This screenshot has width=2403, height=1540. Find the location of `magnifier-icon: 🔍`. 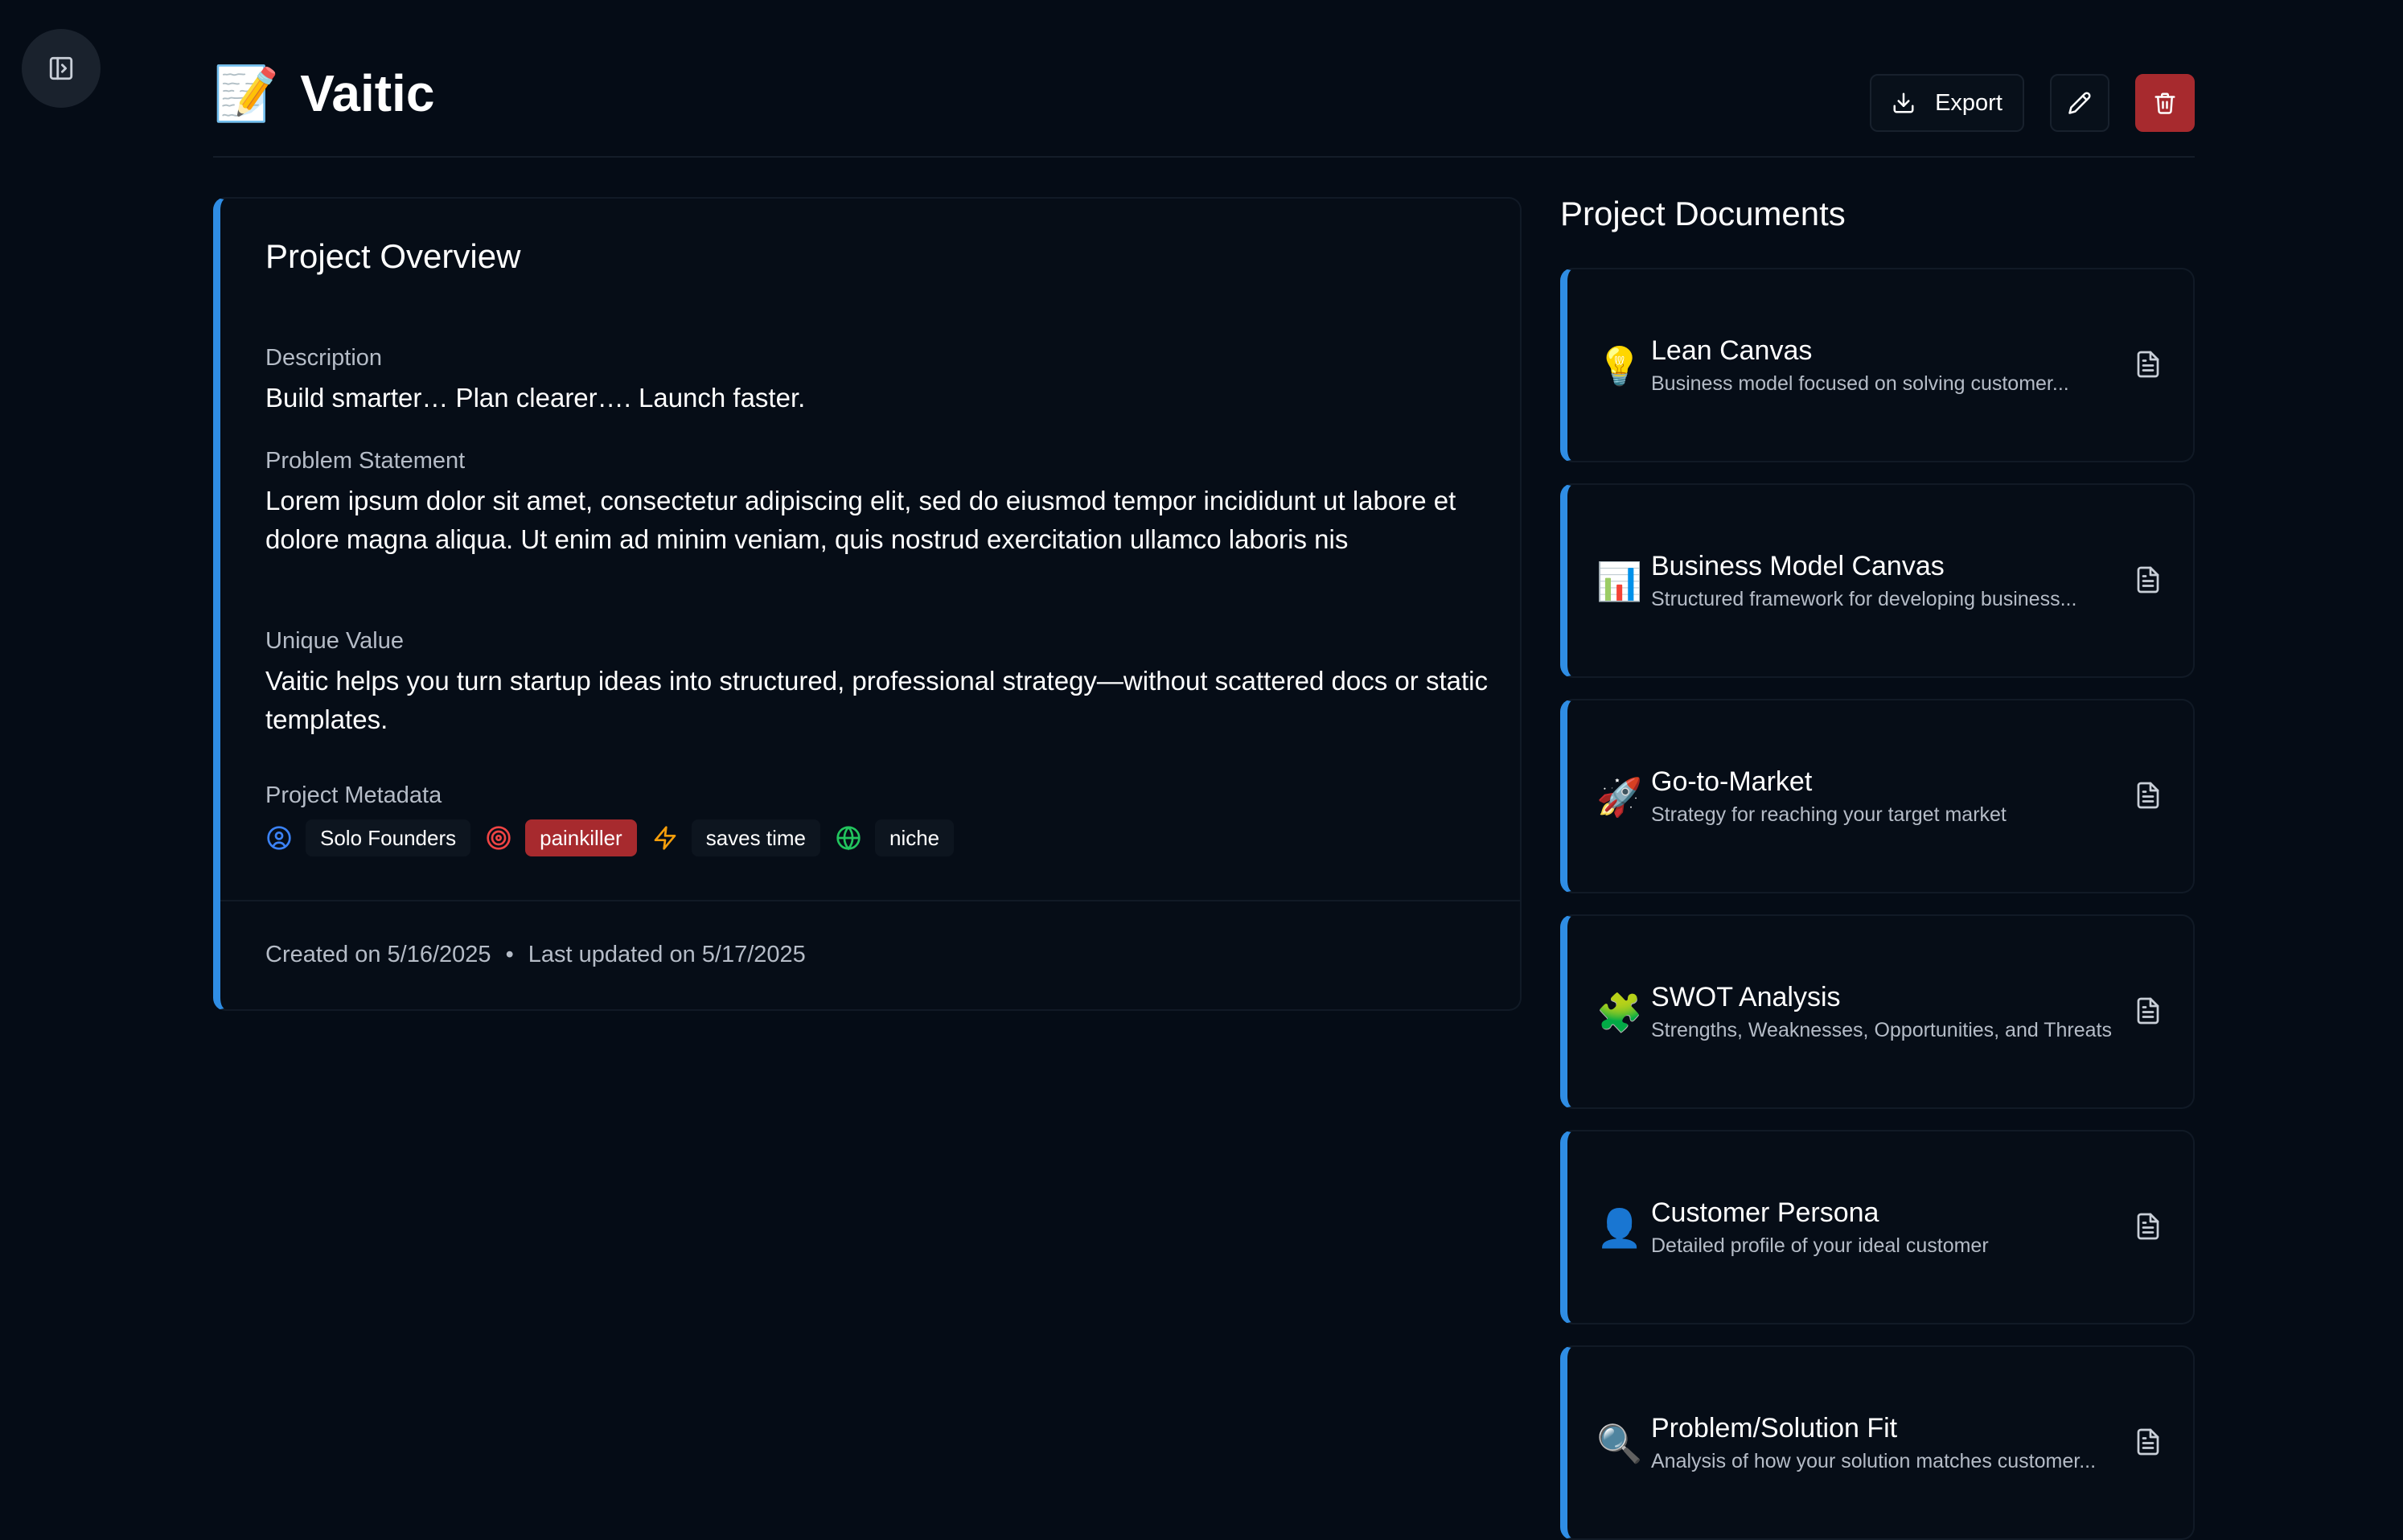

magnifier-icon: 🔍 is located at coordinates (1619, 1443).